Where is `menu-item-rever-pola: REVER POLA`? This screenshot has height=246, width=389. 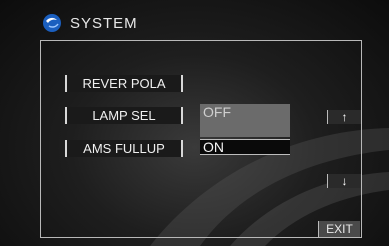 menu-item-rever-pola: REVER POLA is located at coordinates (124, 83).